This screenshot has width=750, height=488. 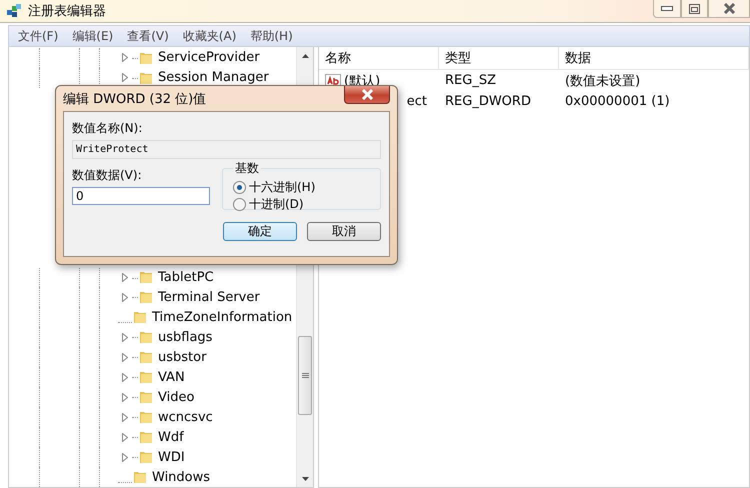 I want to click on minimize-icon, so click(x=667, y=8).